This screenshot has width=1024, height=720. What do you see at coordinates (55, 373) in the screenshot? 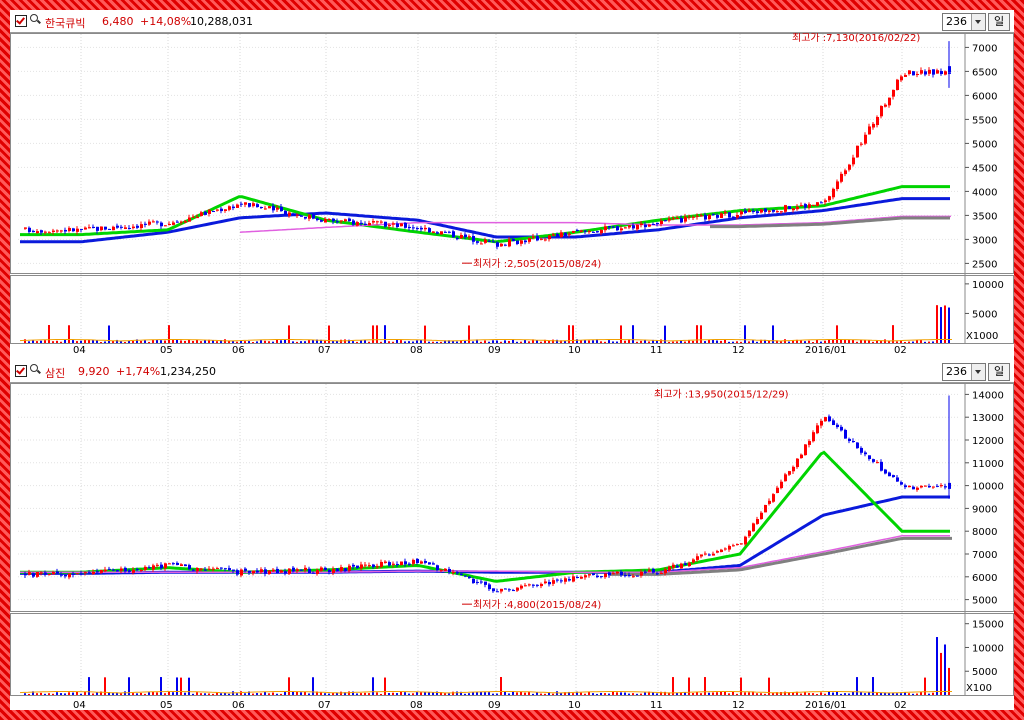
I see `stock-name: 삼진` at bounding box center [55, 373].